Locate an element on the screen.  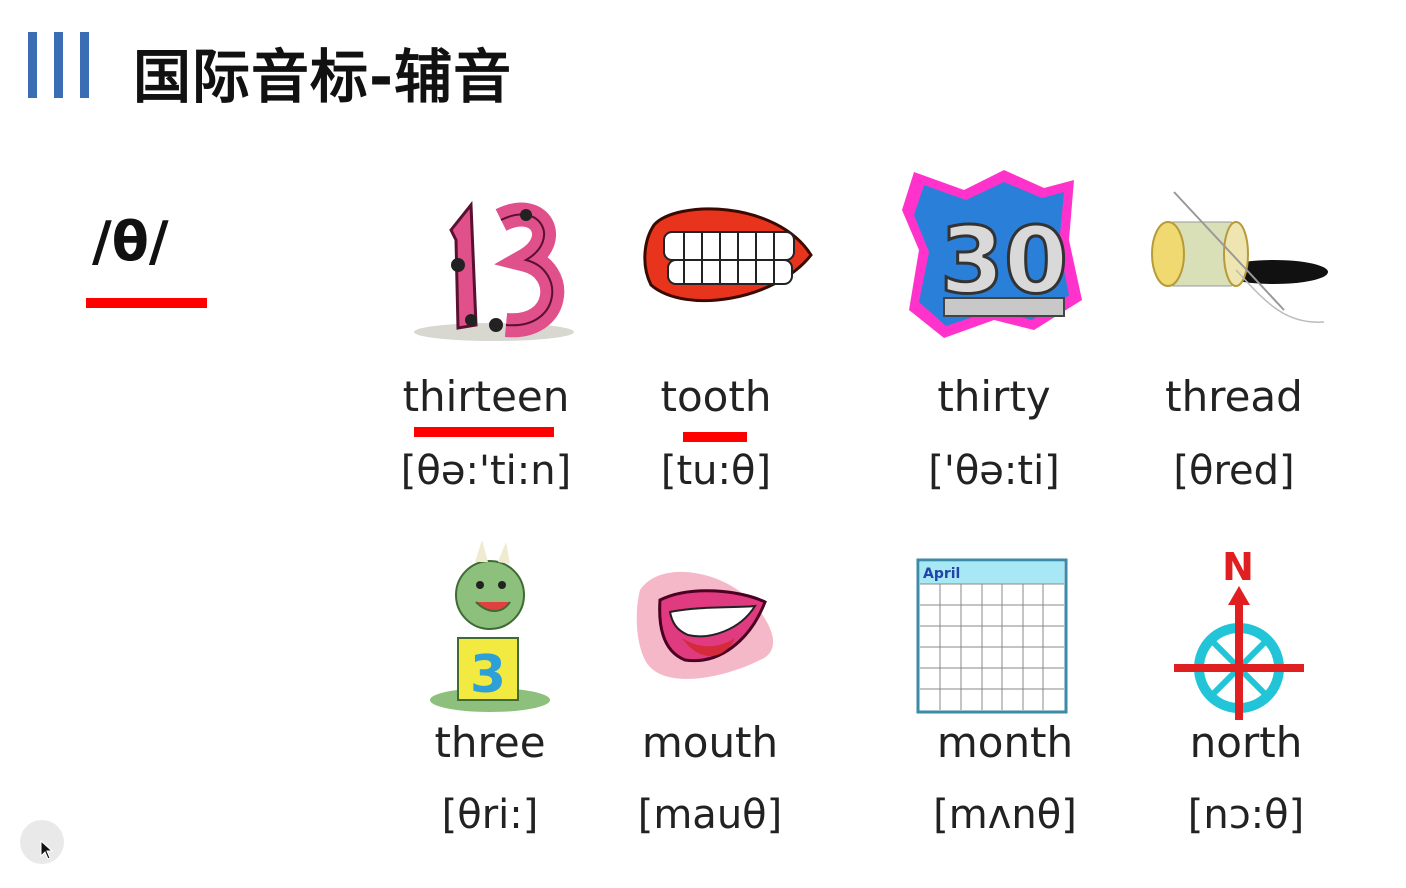
ipa-label: [tu:θ] is located at coordinates (716, 471).